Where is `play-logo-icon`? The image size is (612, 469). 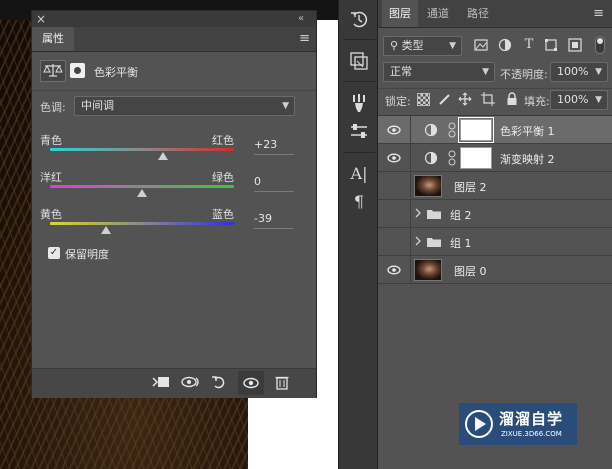
play-logo-icon is located at coordinates (479, 424).